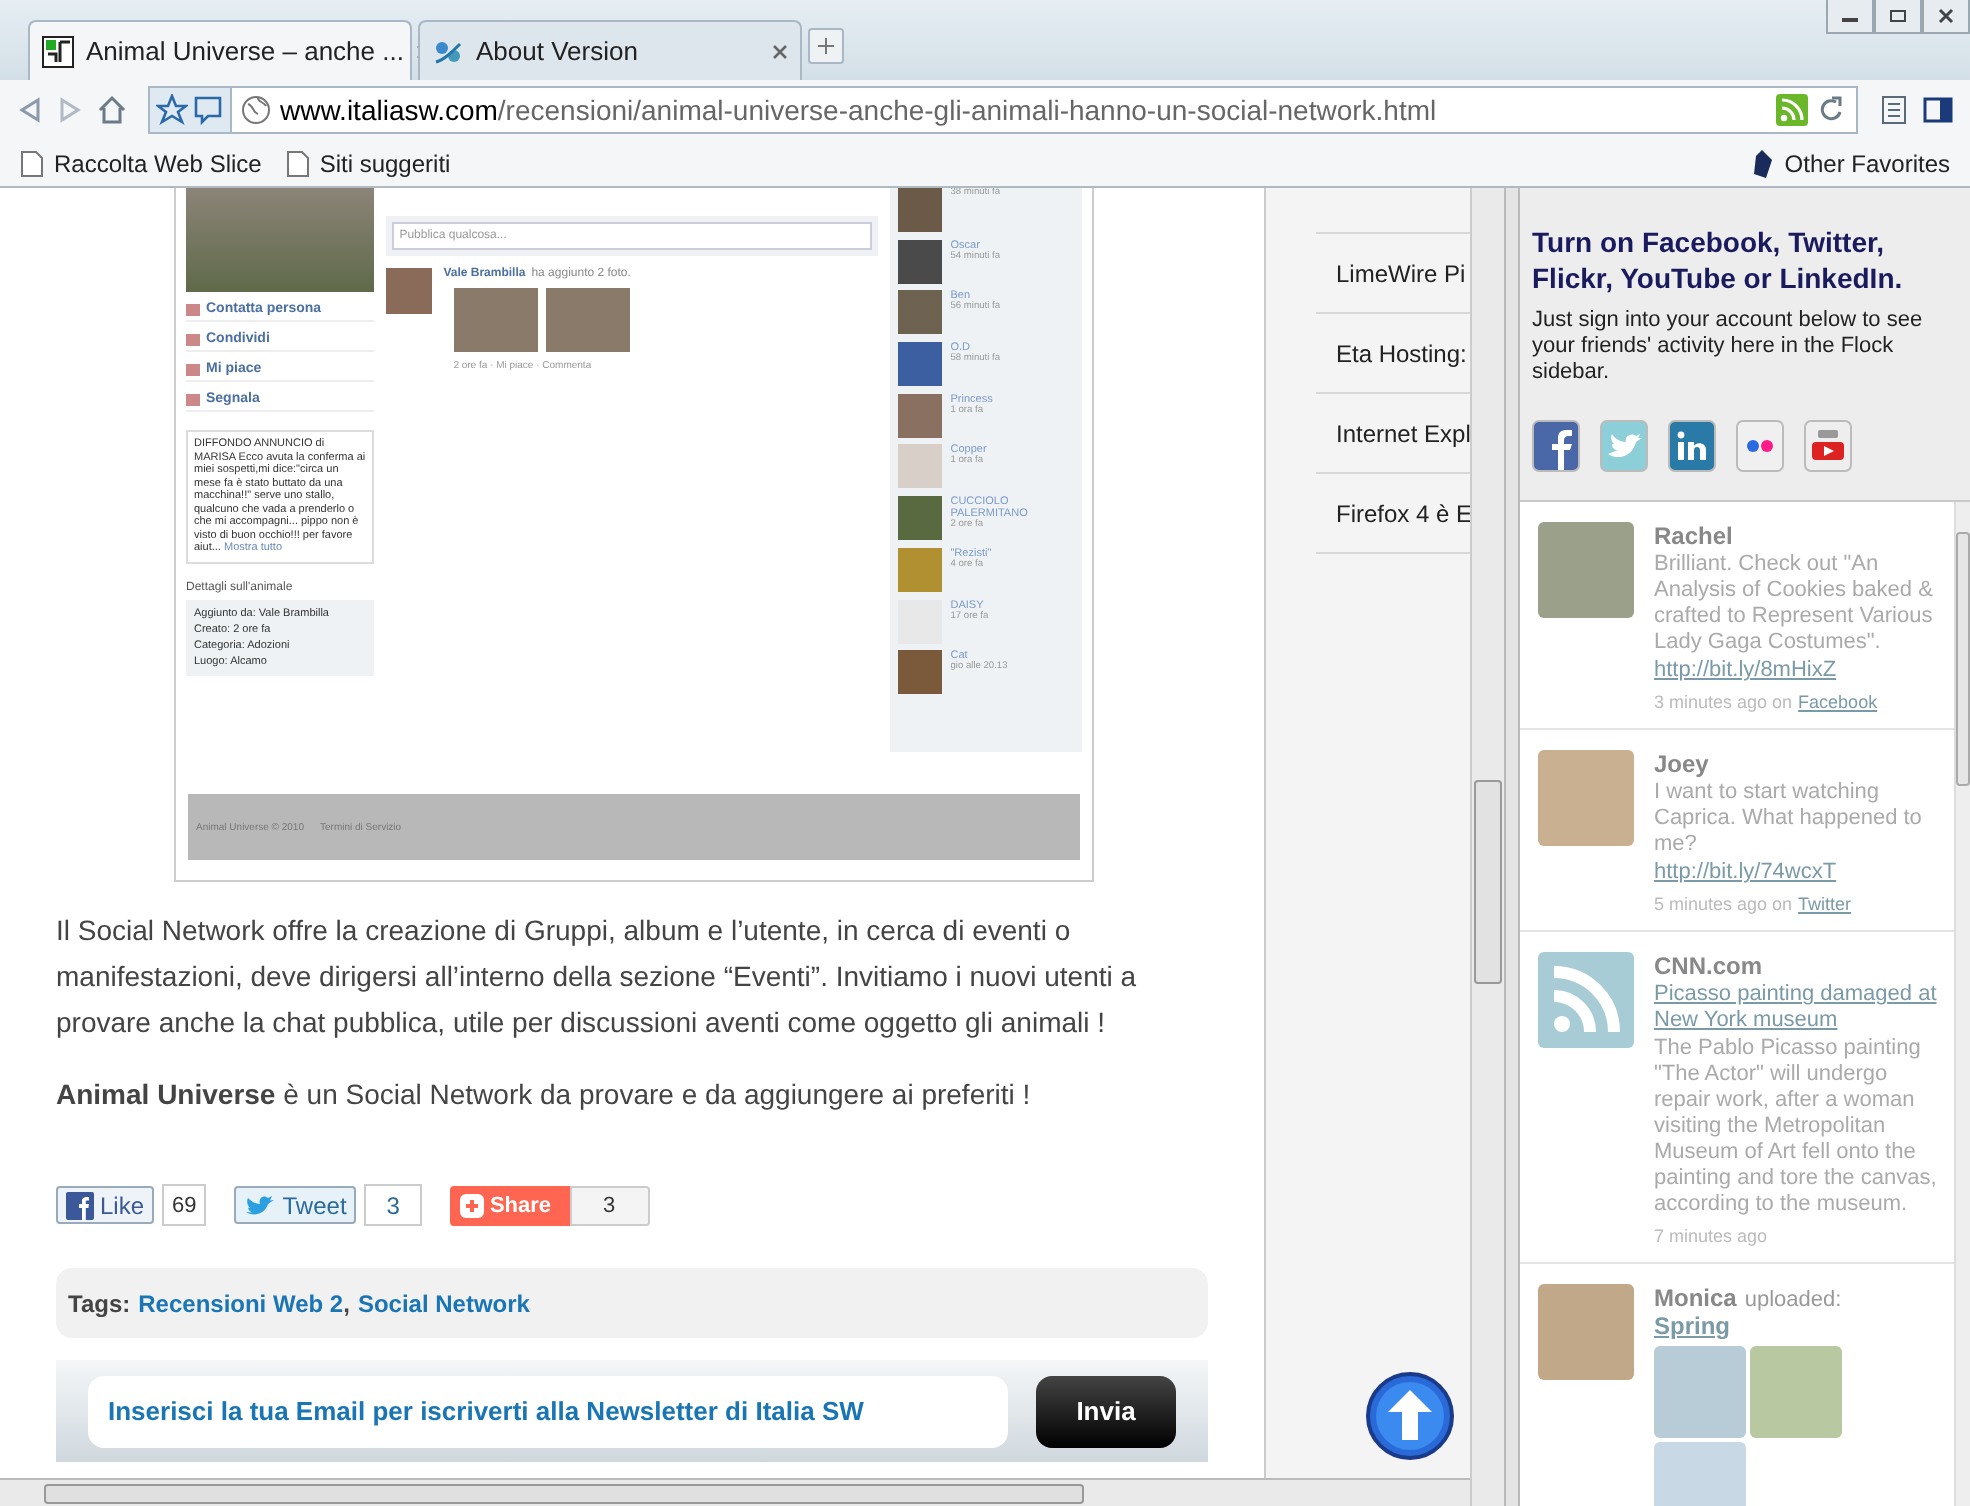 The height and width of the screenshot is (1506, 1970). I want to click on share-count: 69, so click(184, 1205).